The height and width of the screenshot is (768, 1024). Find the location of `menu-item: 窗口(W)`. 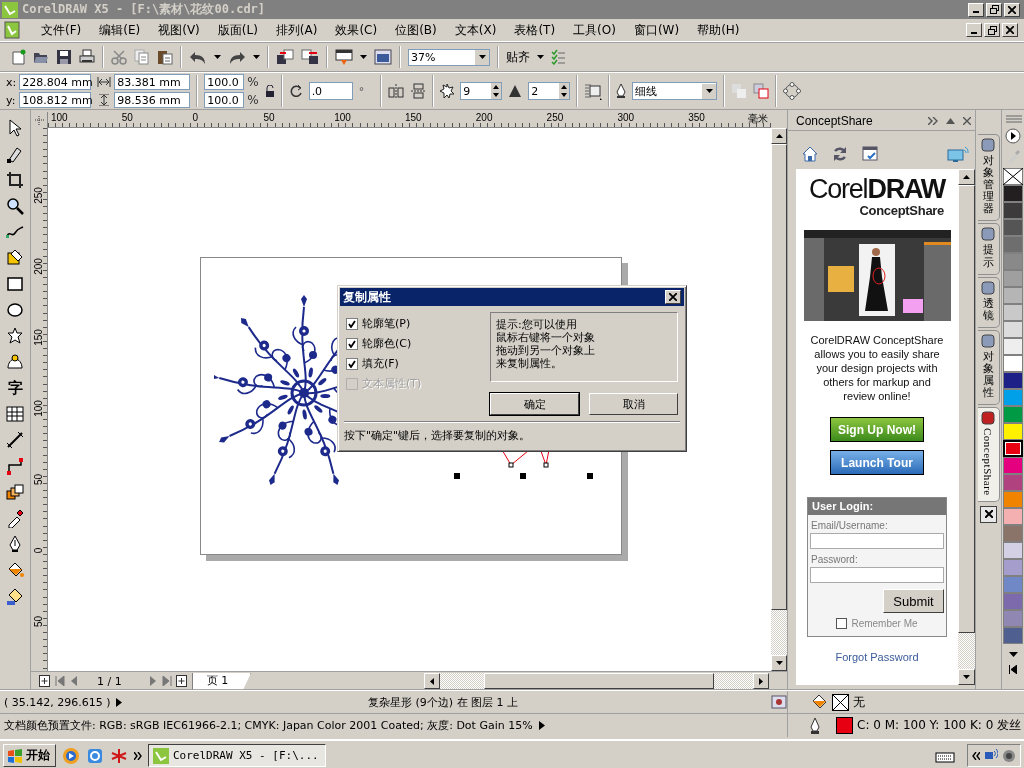

menu-item: 窗口(W) is located at coordinates (656, 30).